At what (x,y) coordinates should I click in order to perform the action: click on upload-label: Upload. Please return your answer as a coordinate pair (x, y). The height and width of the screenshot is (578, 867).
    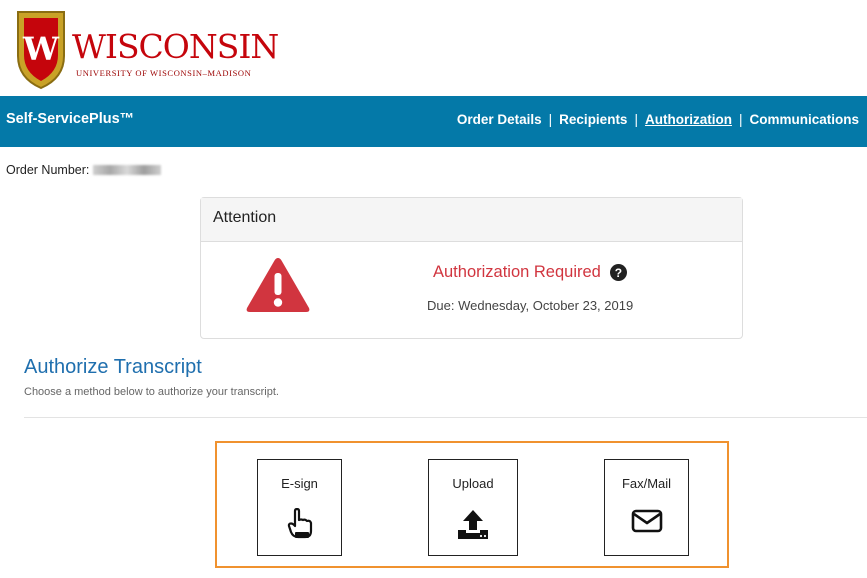
    Looking at the image, I should click on (473, 483).